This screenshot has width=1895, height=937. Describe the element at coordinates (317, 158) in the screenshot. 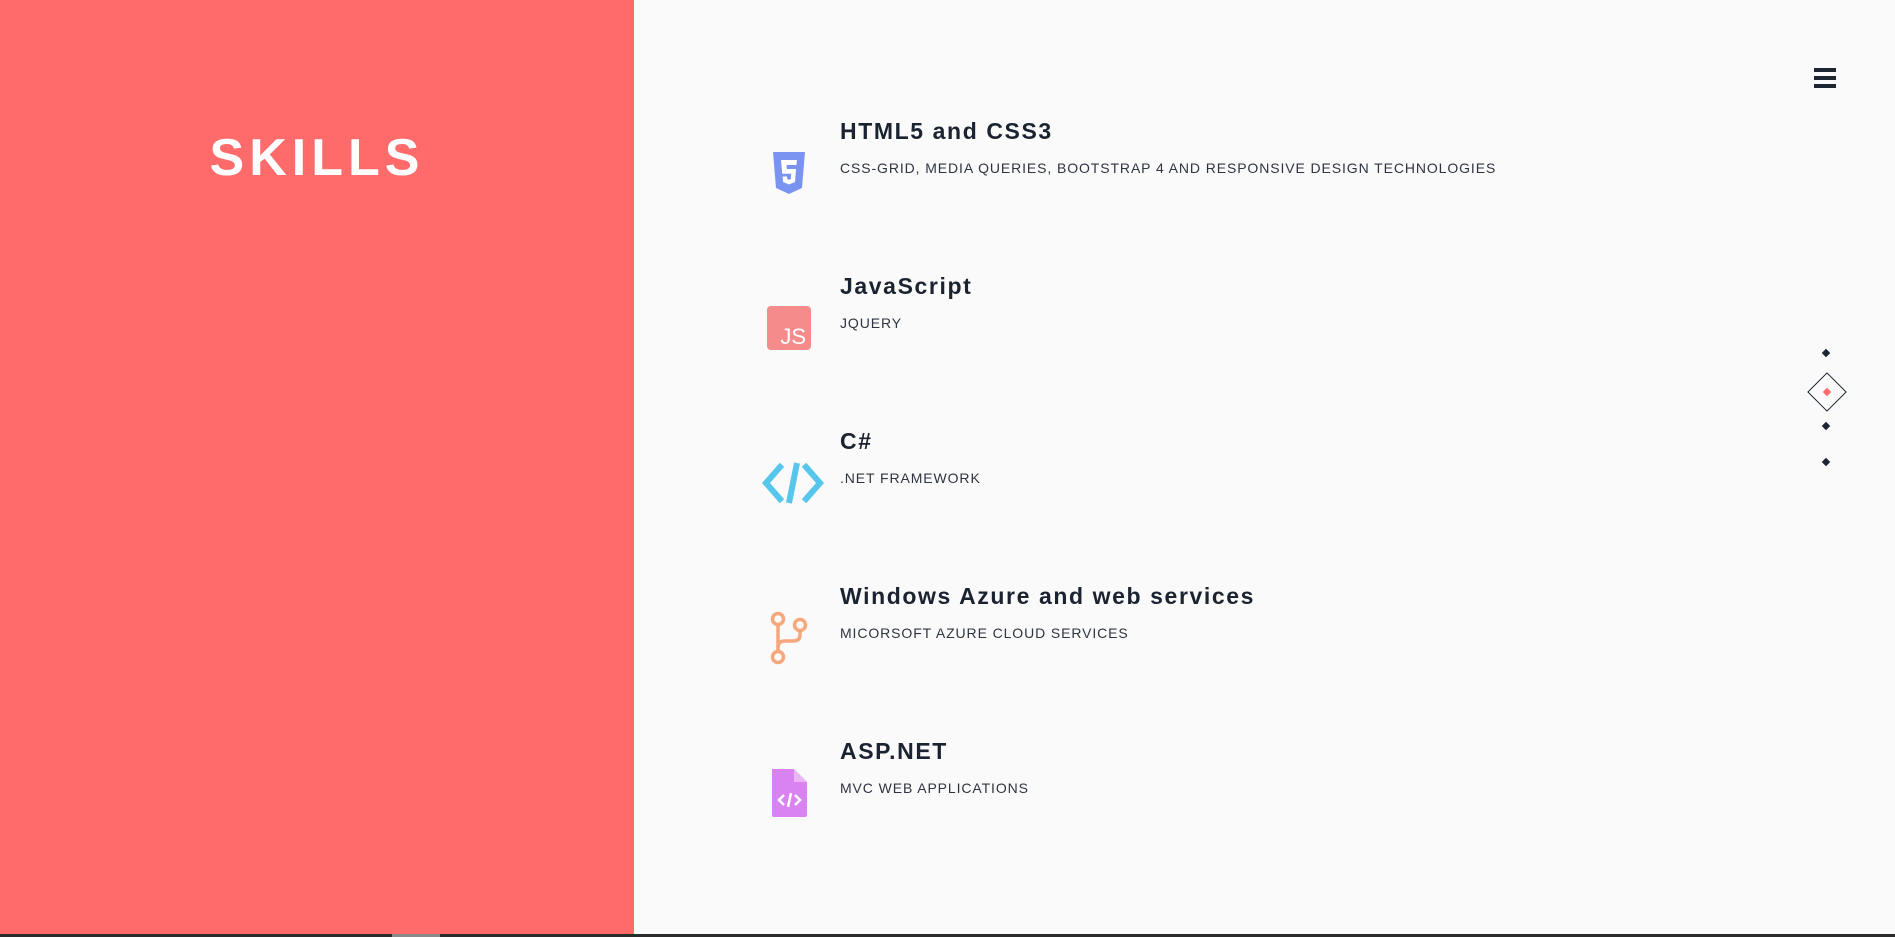

I see `section-title: SKILLS` at that location.